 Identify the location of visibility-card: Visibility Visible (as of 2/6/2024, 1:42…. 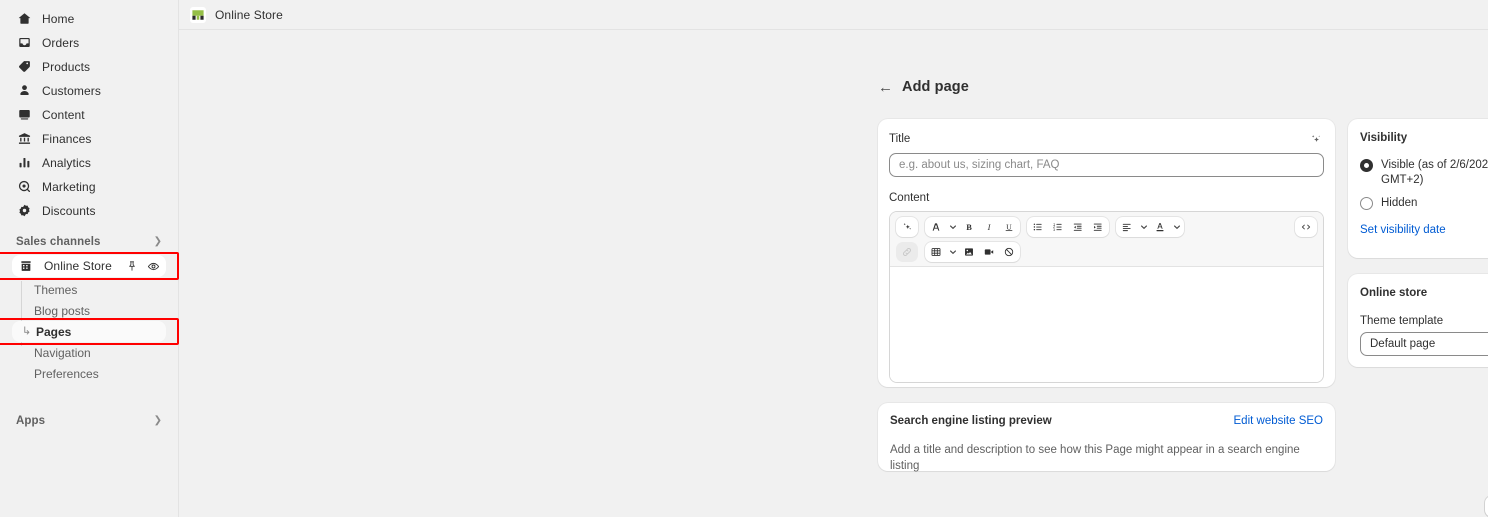
(1418, 188).